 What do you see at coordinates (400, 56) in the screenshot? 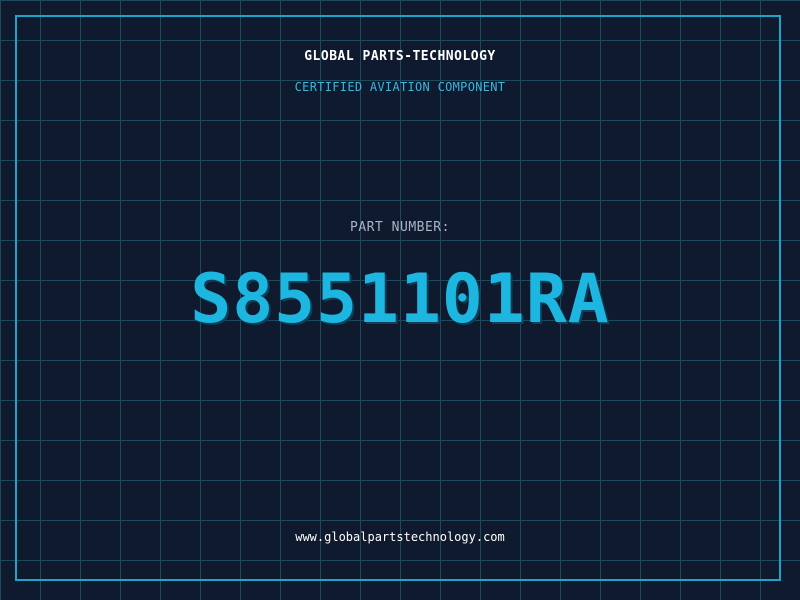
I see `company-name: GLOBAL PARTS-TECHNOLOGY` at bounding box center [400, 56].